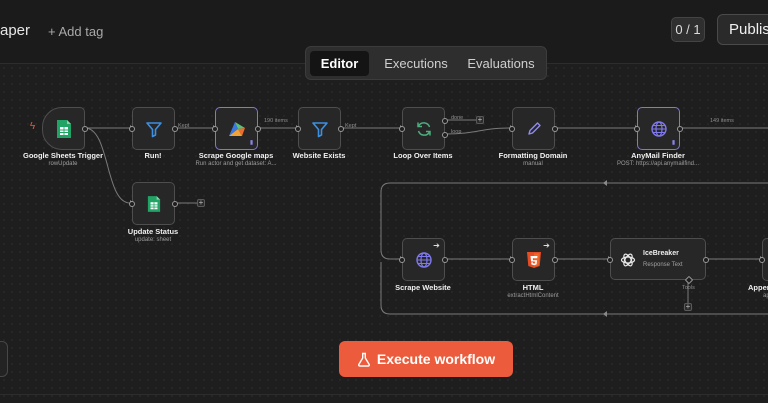 The image size is (768, 403). Describe the element at coordinates (533, 155) in the screenshot. I see `node-label: Formatting Domain` at that location.